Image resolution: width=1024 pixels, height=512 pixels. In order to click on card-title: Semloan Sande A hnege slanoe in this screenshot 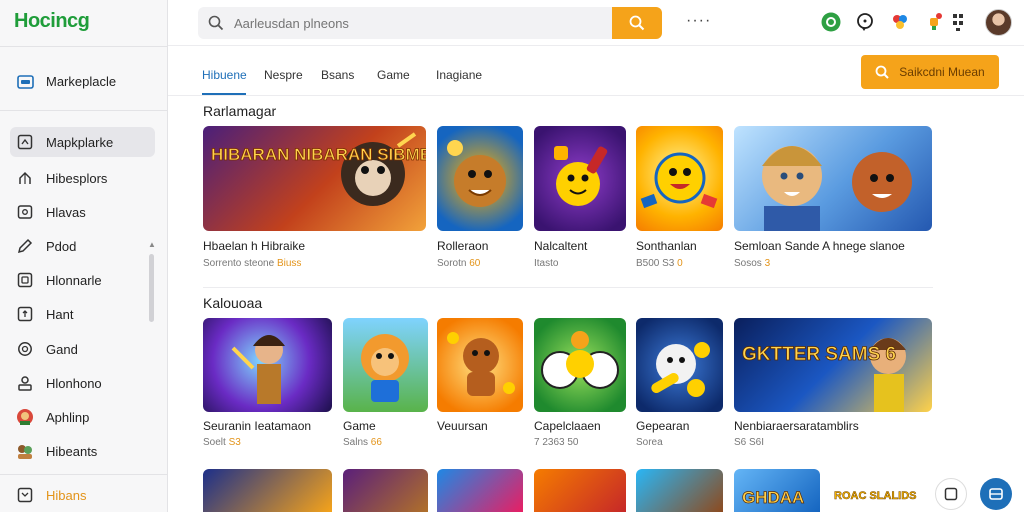, I will do `click(819, 246)`.